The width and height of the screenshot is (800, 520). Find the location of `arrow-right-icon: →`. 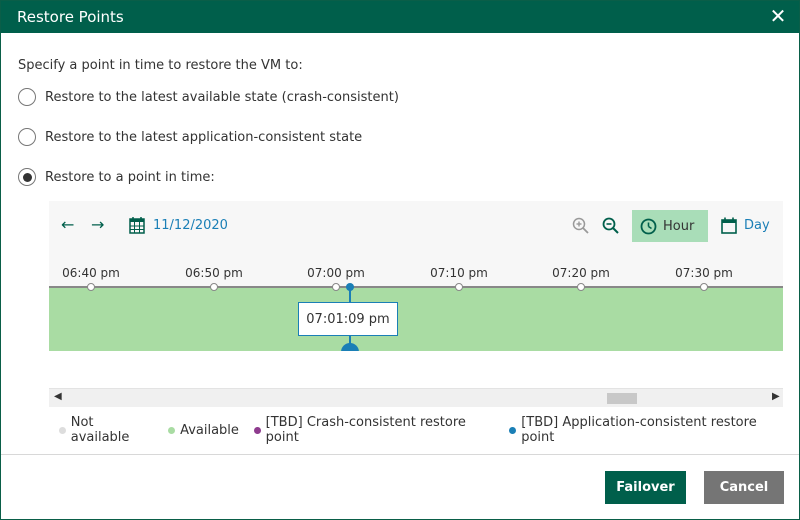

arrow-right-icon: → is located at coordinates (97, 224).